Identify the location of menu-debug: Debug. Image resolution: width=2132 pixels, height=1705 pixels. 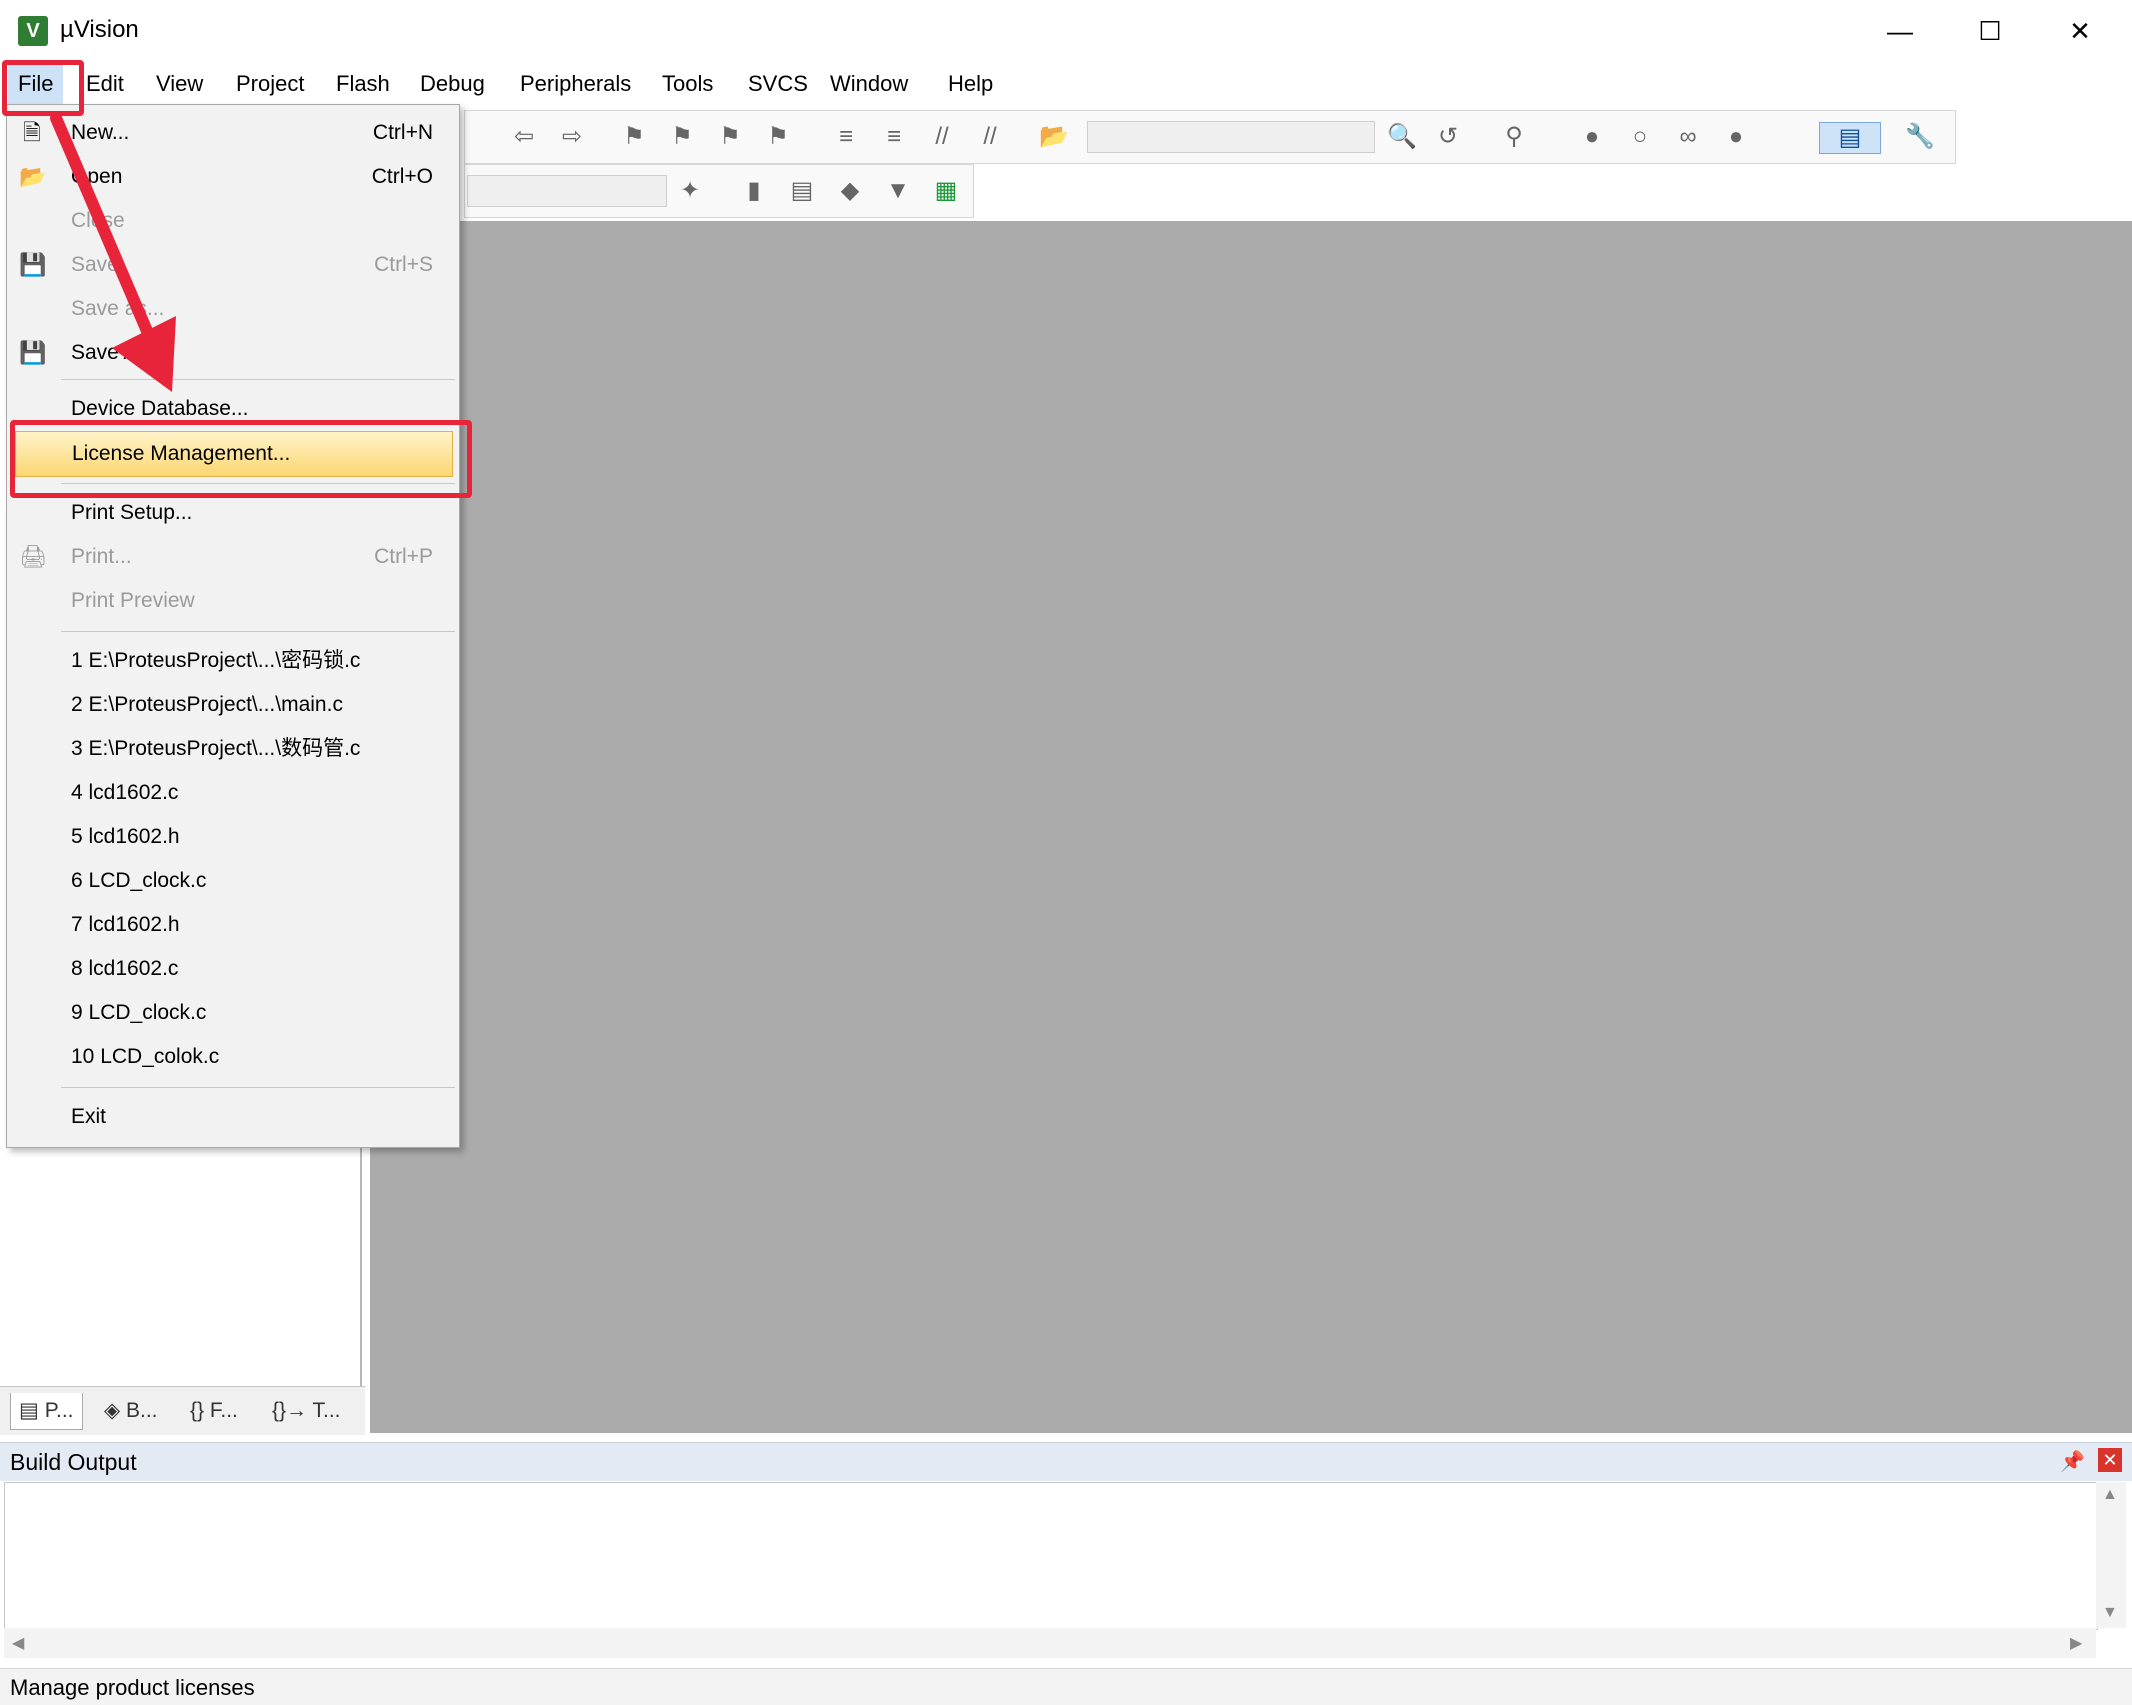
(452, 84).